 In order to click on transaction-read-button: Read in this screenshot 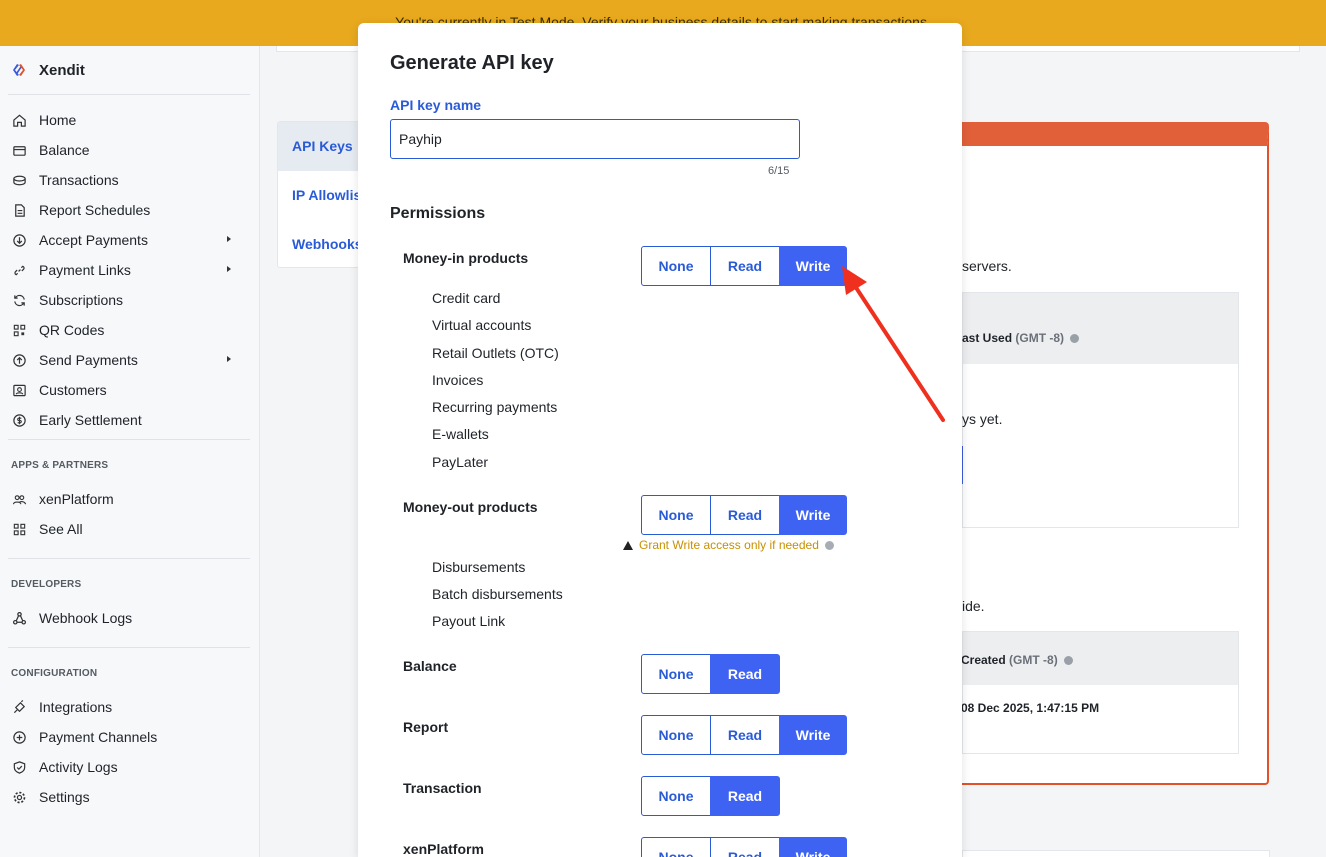, I will do `click(745, 796)`.